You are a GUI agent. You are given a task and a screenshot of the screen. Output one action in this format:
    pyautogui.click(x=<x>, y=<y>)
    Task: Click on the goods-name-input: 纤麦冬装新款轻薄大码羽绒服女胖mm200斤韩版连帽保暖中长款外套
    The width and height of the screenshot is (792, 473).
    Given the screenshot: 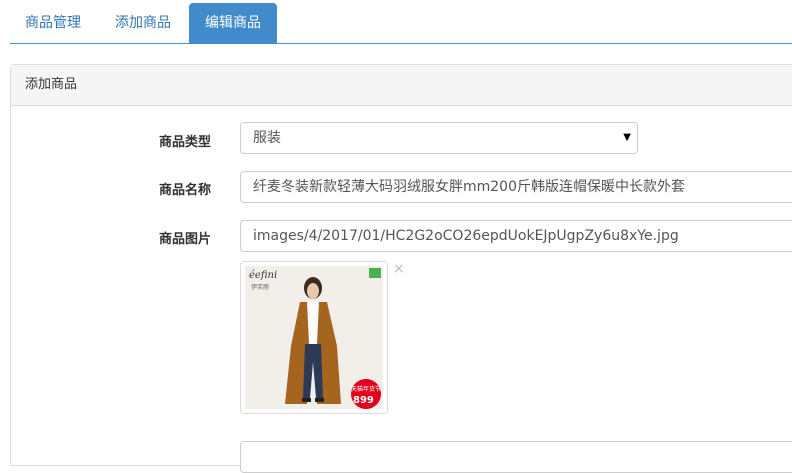 What is the action you would take?
    pyautogui.click(x=516, y=187)
    